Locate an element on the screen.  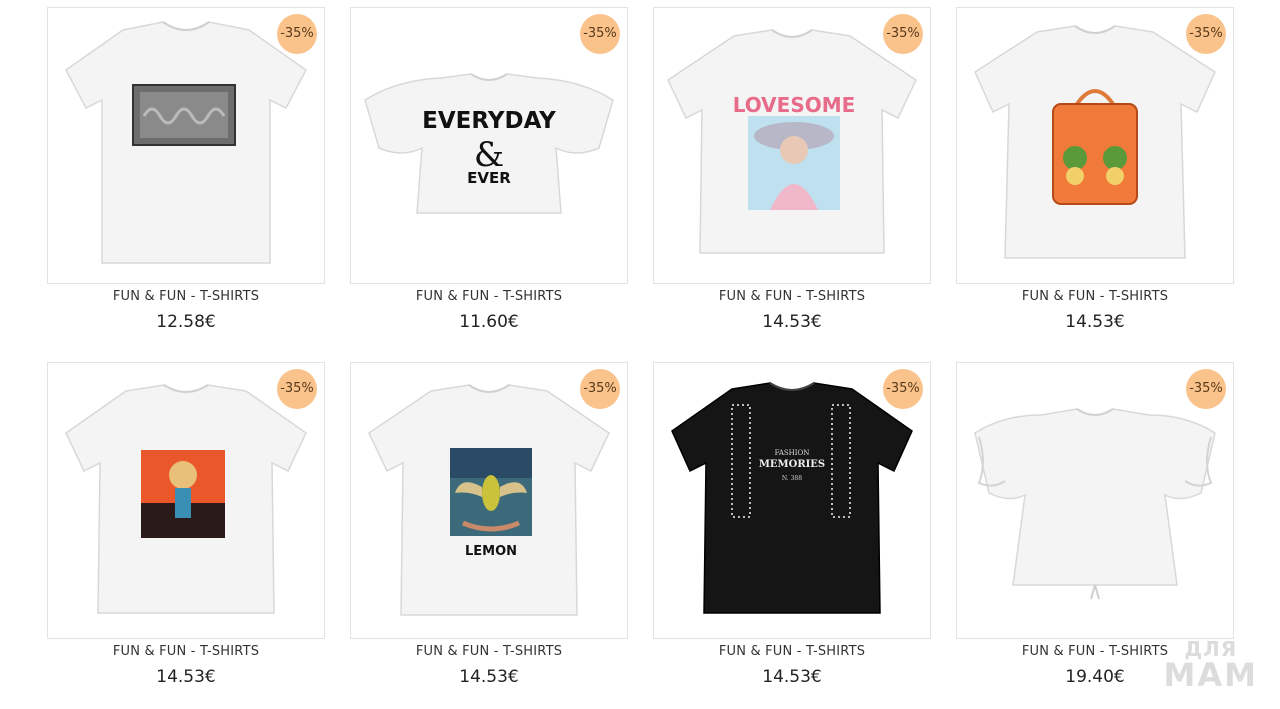
product-card: -35% FUN & FUN - T-SHIRTS 12.58€ is located at coordinates (186, 169).